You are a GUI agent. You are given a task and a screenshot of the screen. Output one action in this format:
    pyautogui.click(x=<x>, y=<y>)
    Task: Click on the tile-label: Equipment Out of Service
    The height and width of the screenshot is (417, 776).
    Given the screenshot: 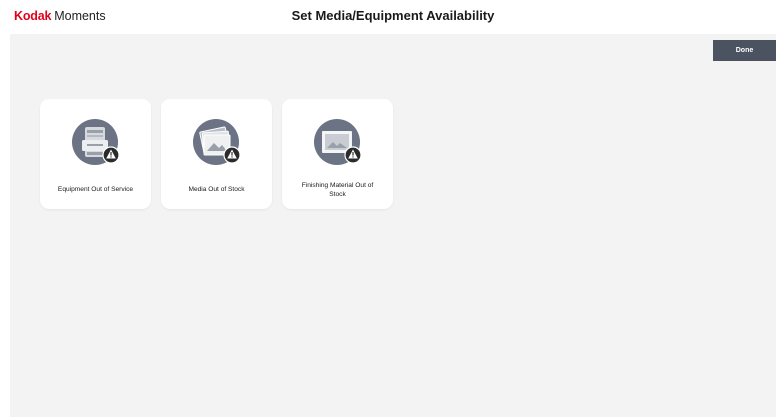 What is the action you would take?
    pyautogui.click(x=95, y=189)
    